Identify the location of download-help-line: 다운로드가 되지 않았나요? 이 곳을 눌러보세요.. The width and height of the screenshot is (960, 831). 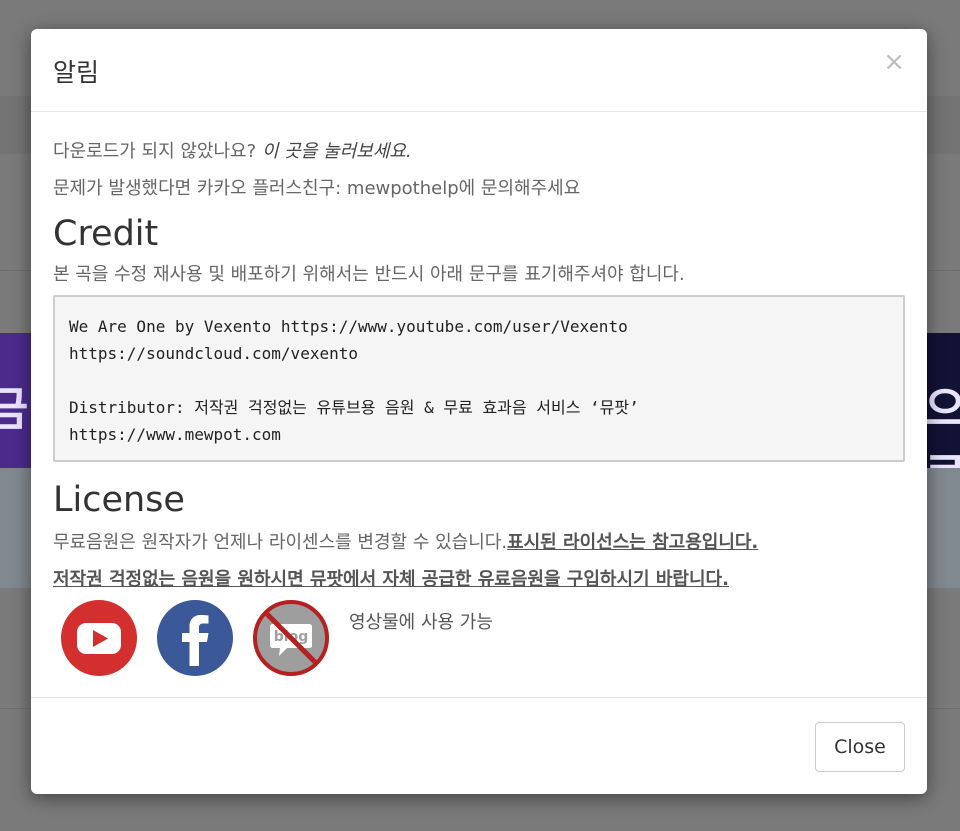
(232, 152).